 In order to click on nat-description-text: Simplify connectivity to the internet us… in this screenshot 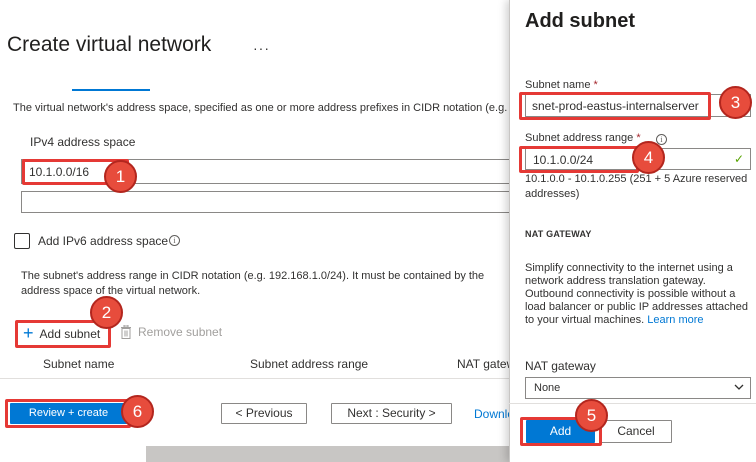, I will do `click(636, 294)`.